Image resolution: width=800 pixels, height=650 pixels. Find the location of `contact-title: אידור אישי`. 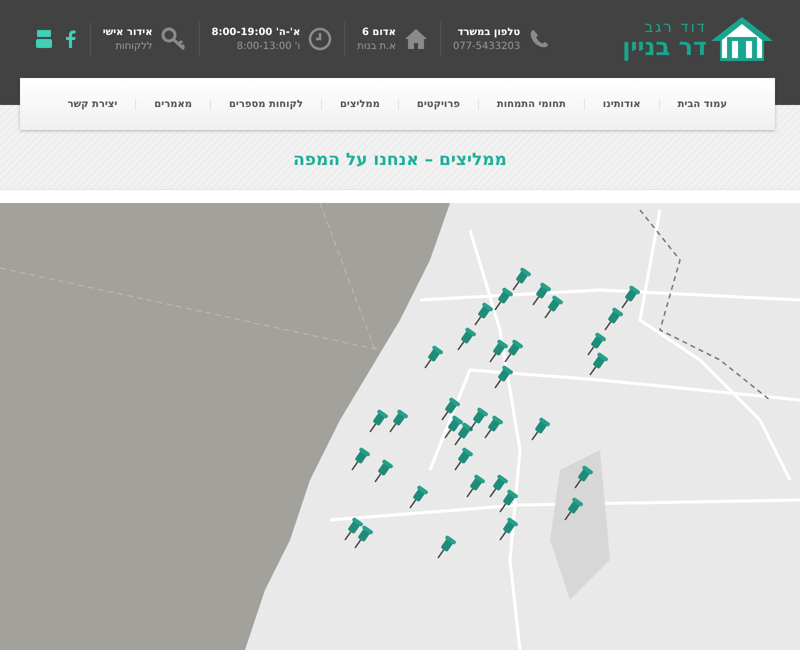

contact-title: אידור אישי is located at coordinates (127, 32).